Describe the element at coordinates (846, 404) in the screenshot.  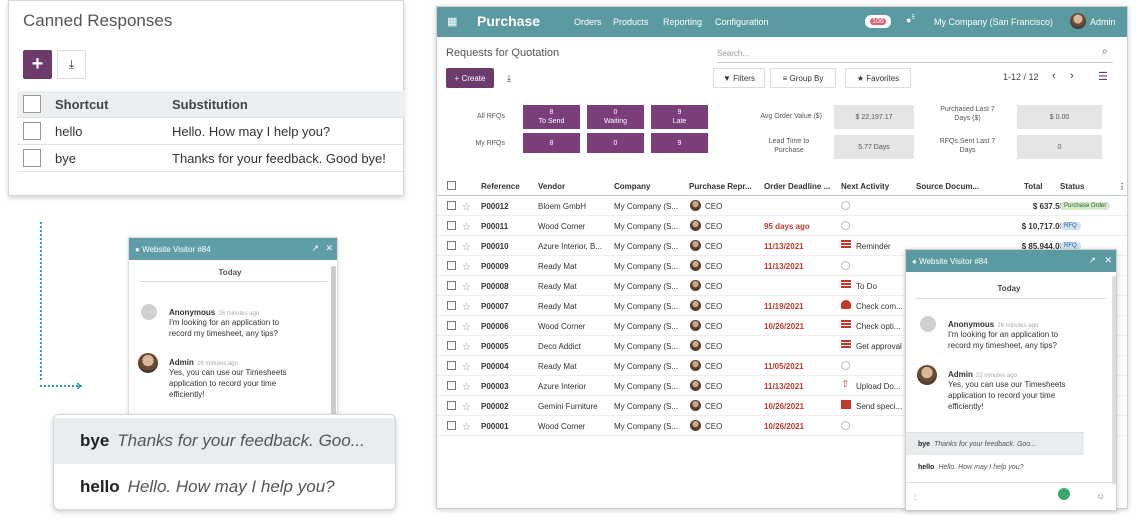
I see `mail-icon` at that location.